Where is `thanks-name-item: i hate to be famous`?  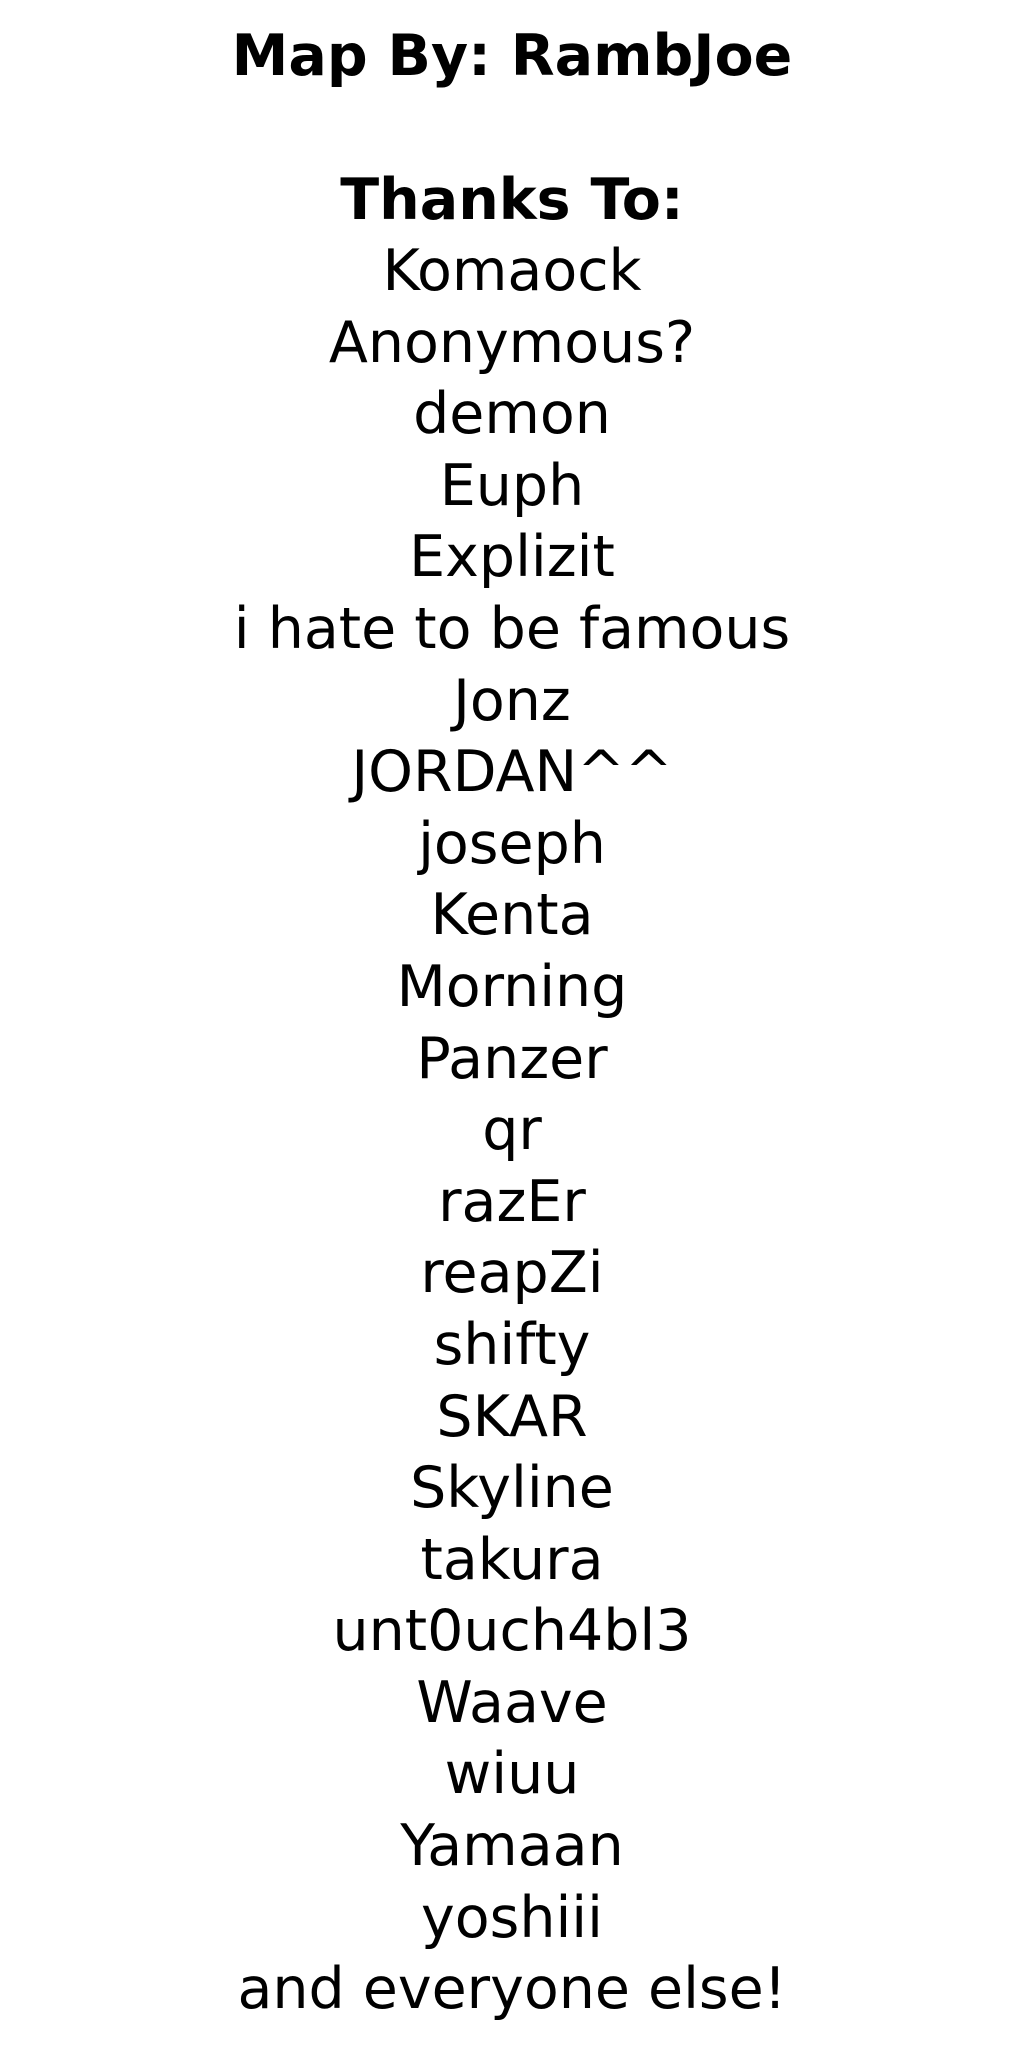 thanks-name-item: i hate to be famous is located at coordinates (512, 628).